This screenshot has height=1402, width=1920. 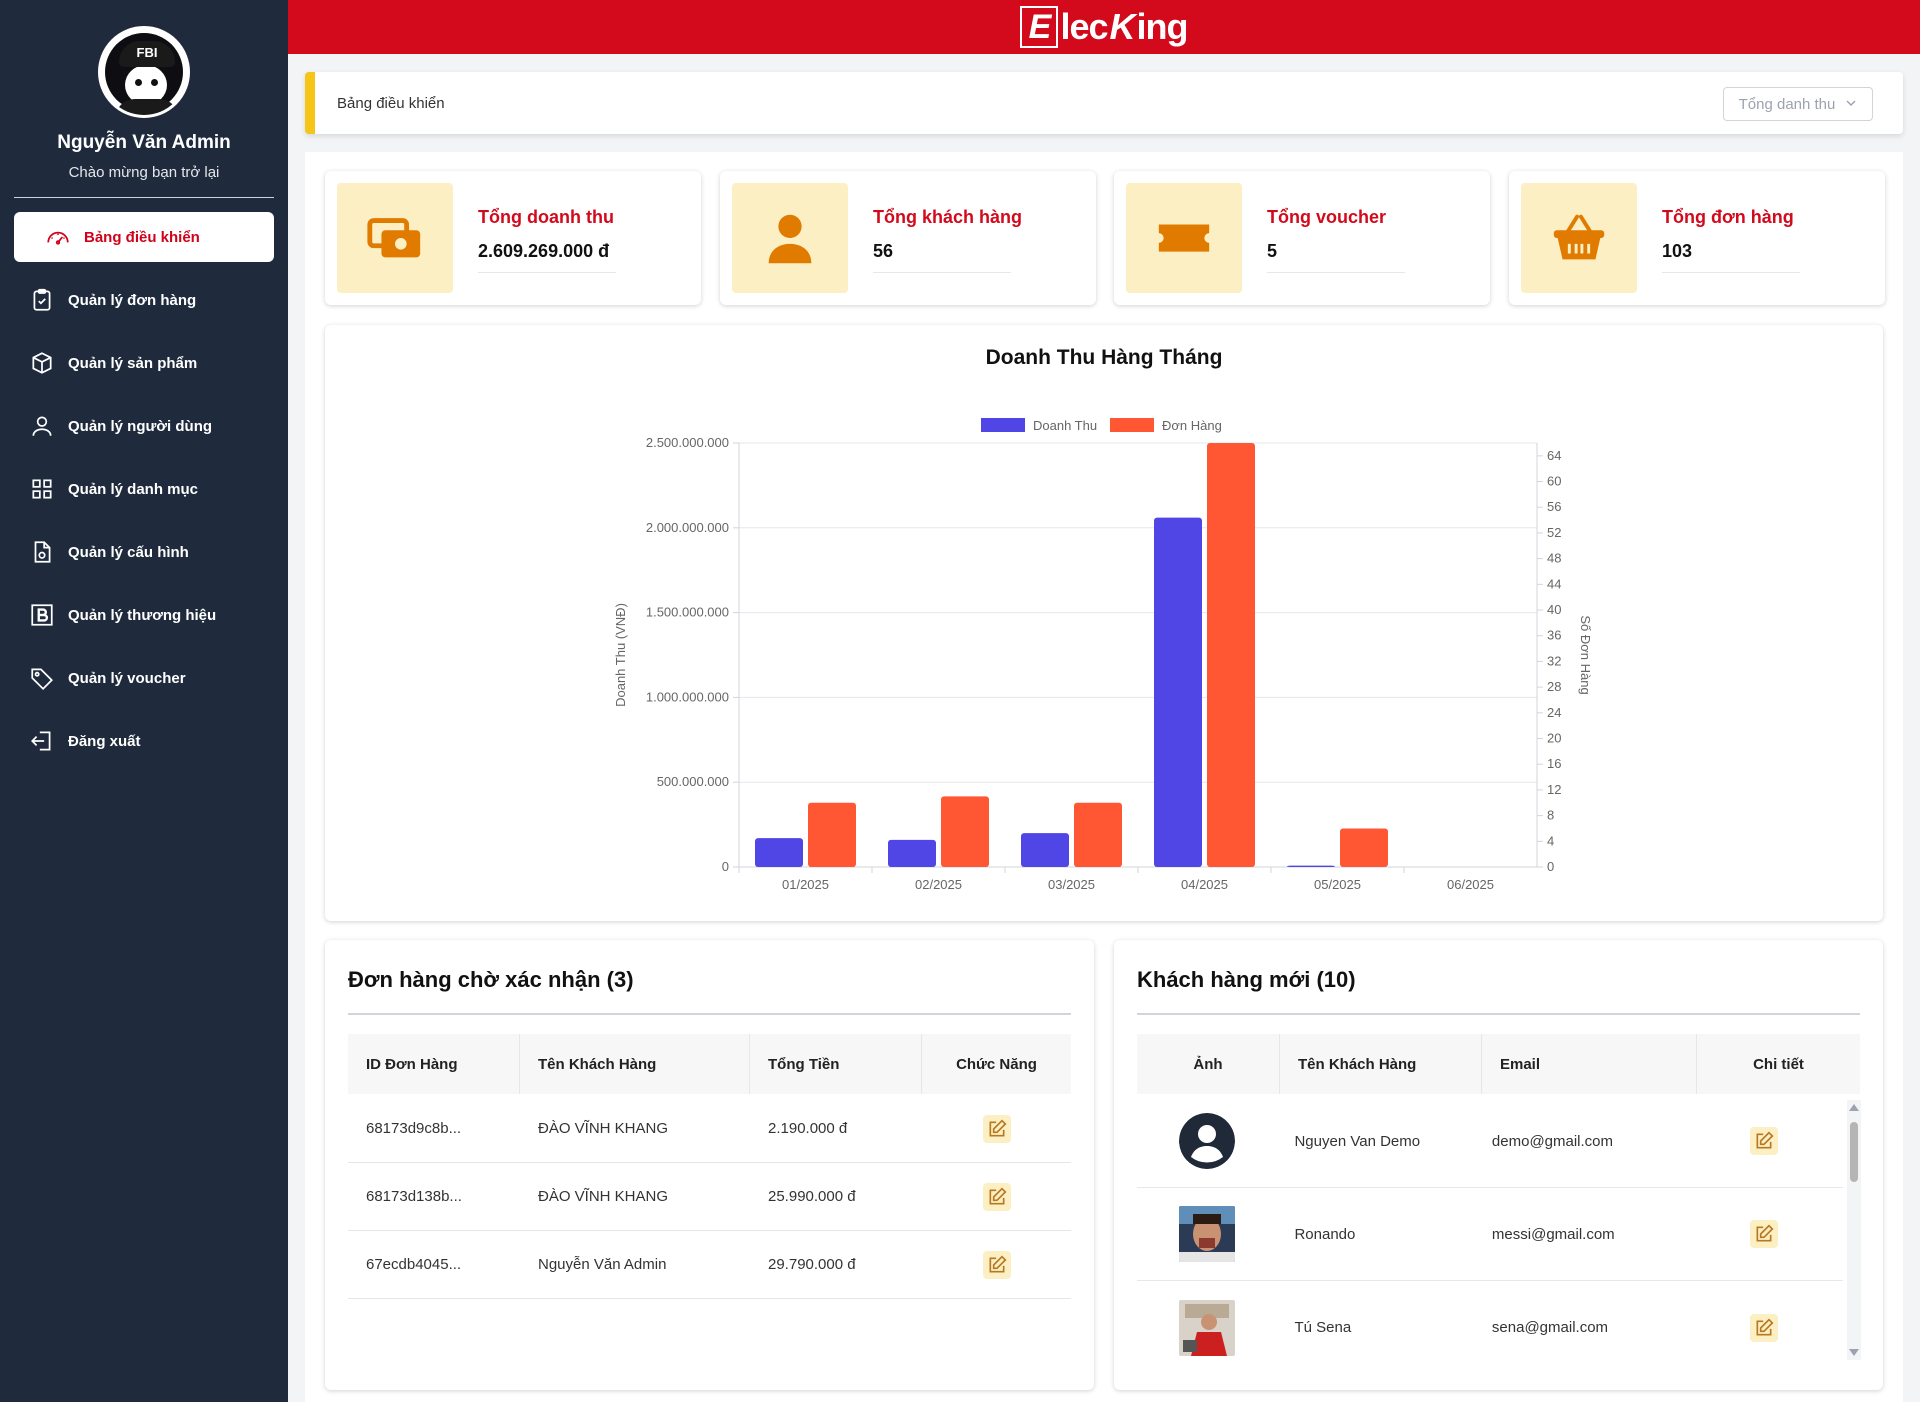 I want to click on sidebar-item-label: Quản lý thương hiệu, so click(x=142, y=615).